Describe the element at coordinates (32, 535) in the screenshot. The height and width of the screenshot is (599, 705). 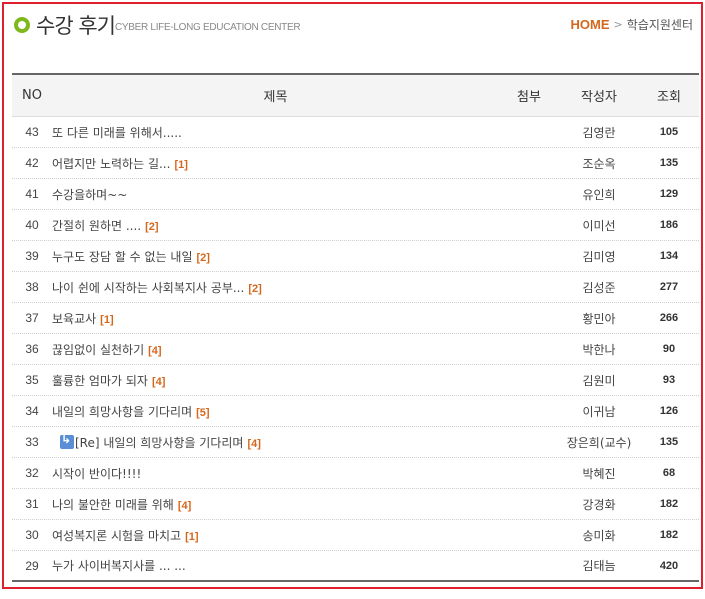
I see `row-number: 30` at that location.